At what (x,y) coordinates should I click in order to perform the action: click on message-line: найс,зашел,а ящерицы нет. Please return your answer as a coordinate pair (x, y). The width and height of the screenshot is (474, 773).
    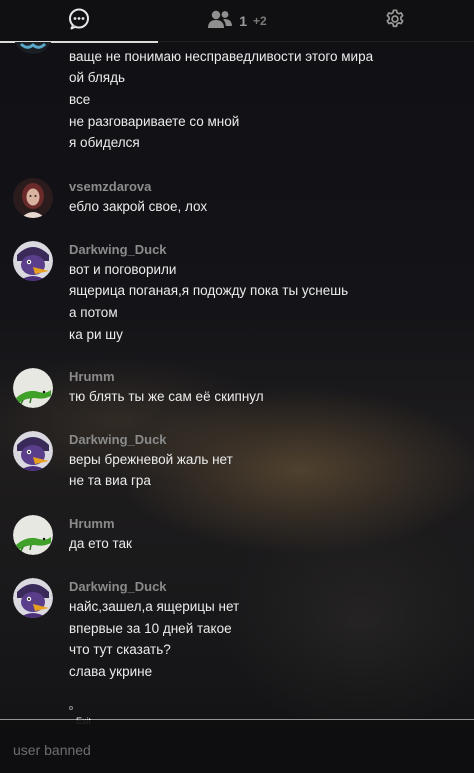
    Looking at the image, I should click on (154, 606).